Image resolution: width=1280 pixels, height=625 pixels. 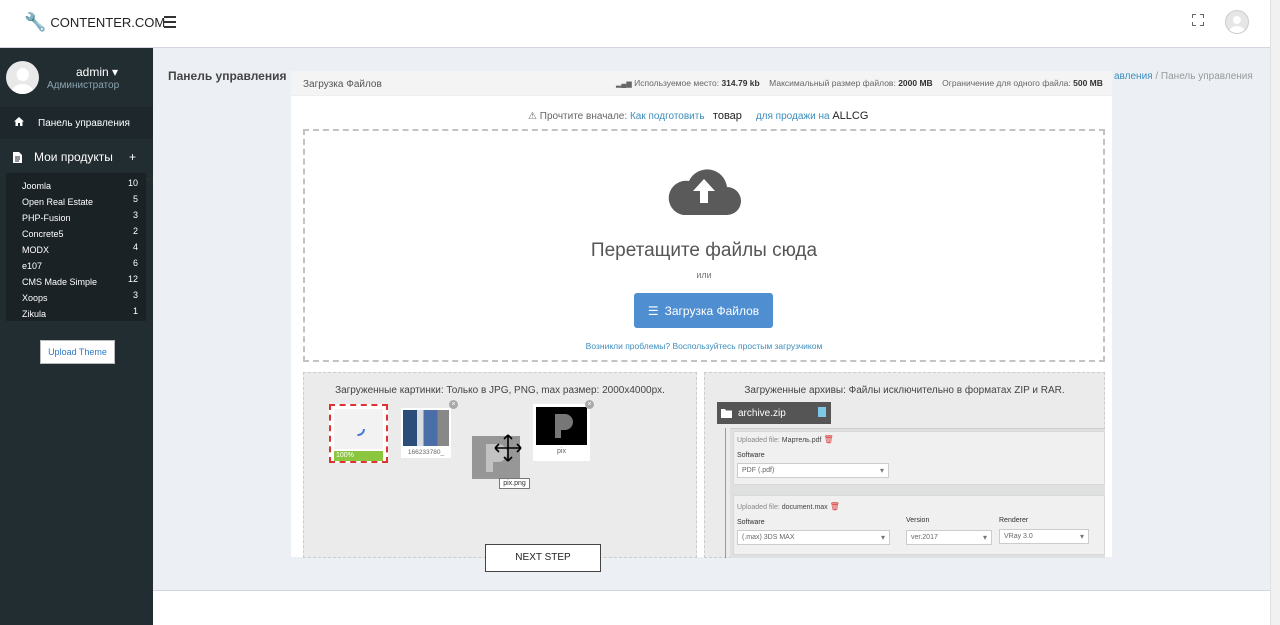 I want to click on upload-files-button: ☰ Загрузка Файлов, so click(x=703, y=310).